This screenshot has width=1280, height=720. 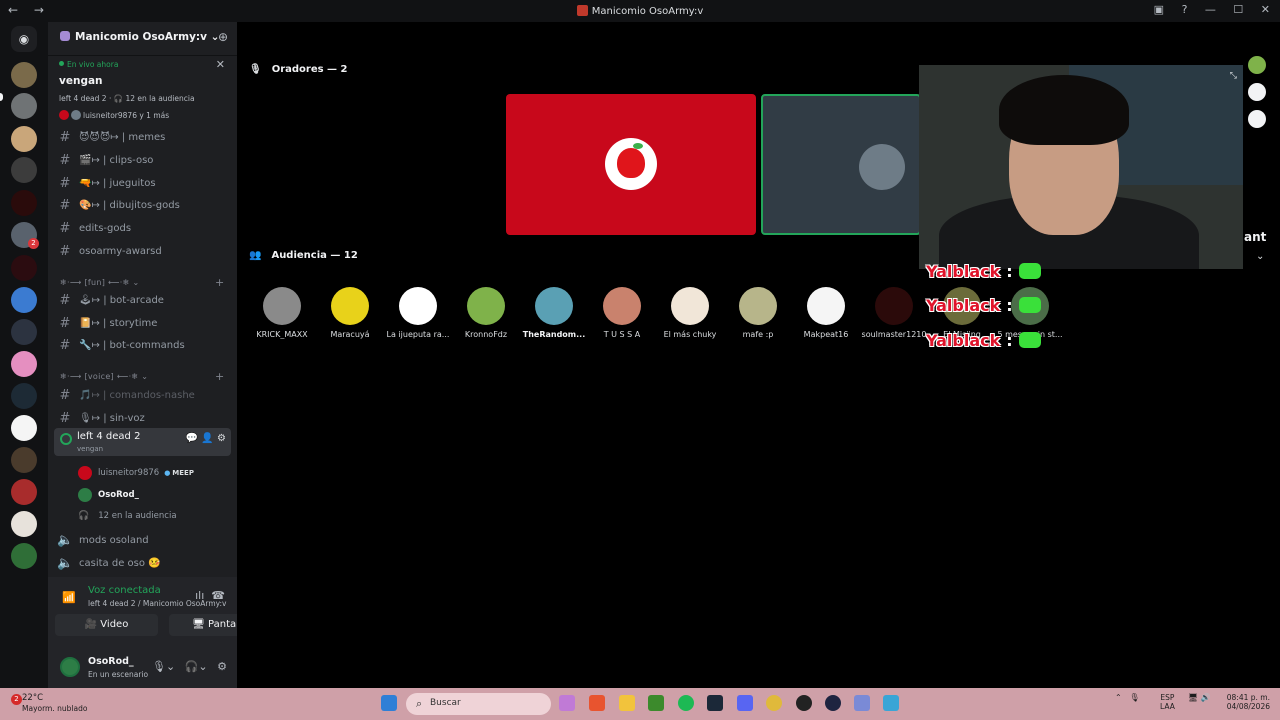 I want to click on headphones-icon: 🎧⌄, so click(x=196, y=666).